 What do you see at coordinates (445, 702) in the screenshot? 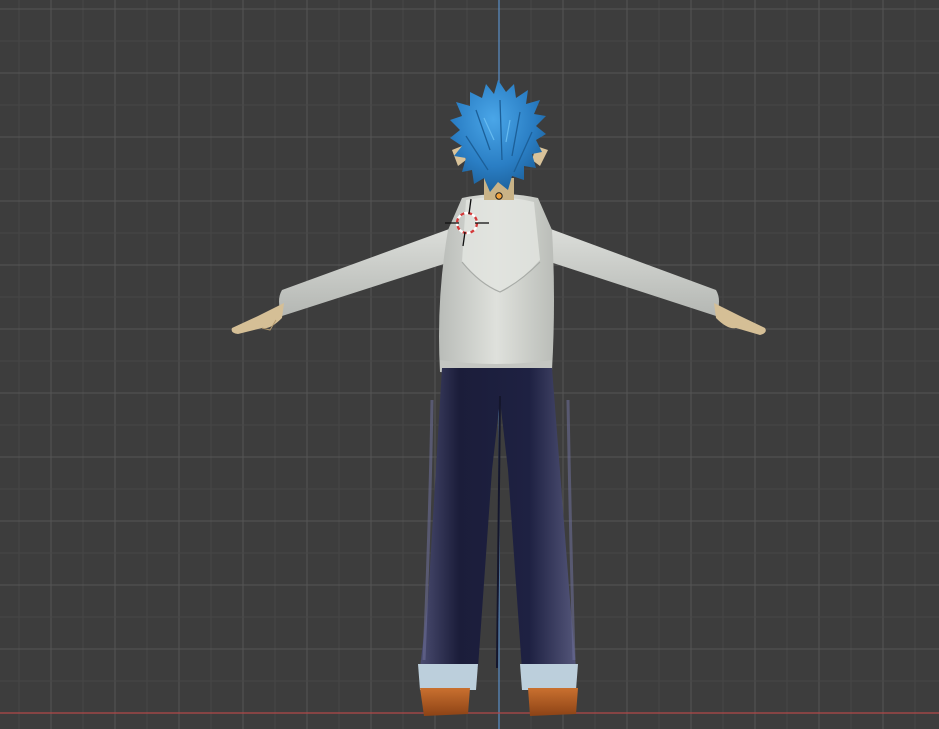
I see `left-shoe` at bounding box center [445, 702].